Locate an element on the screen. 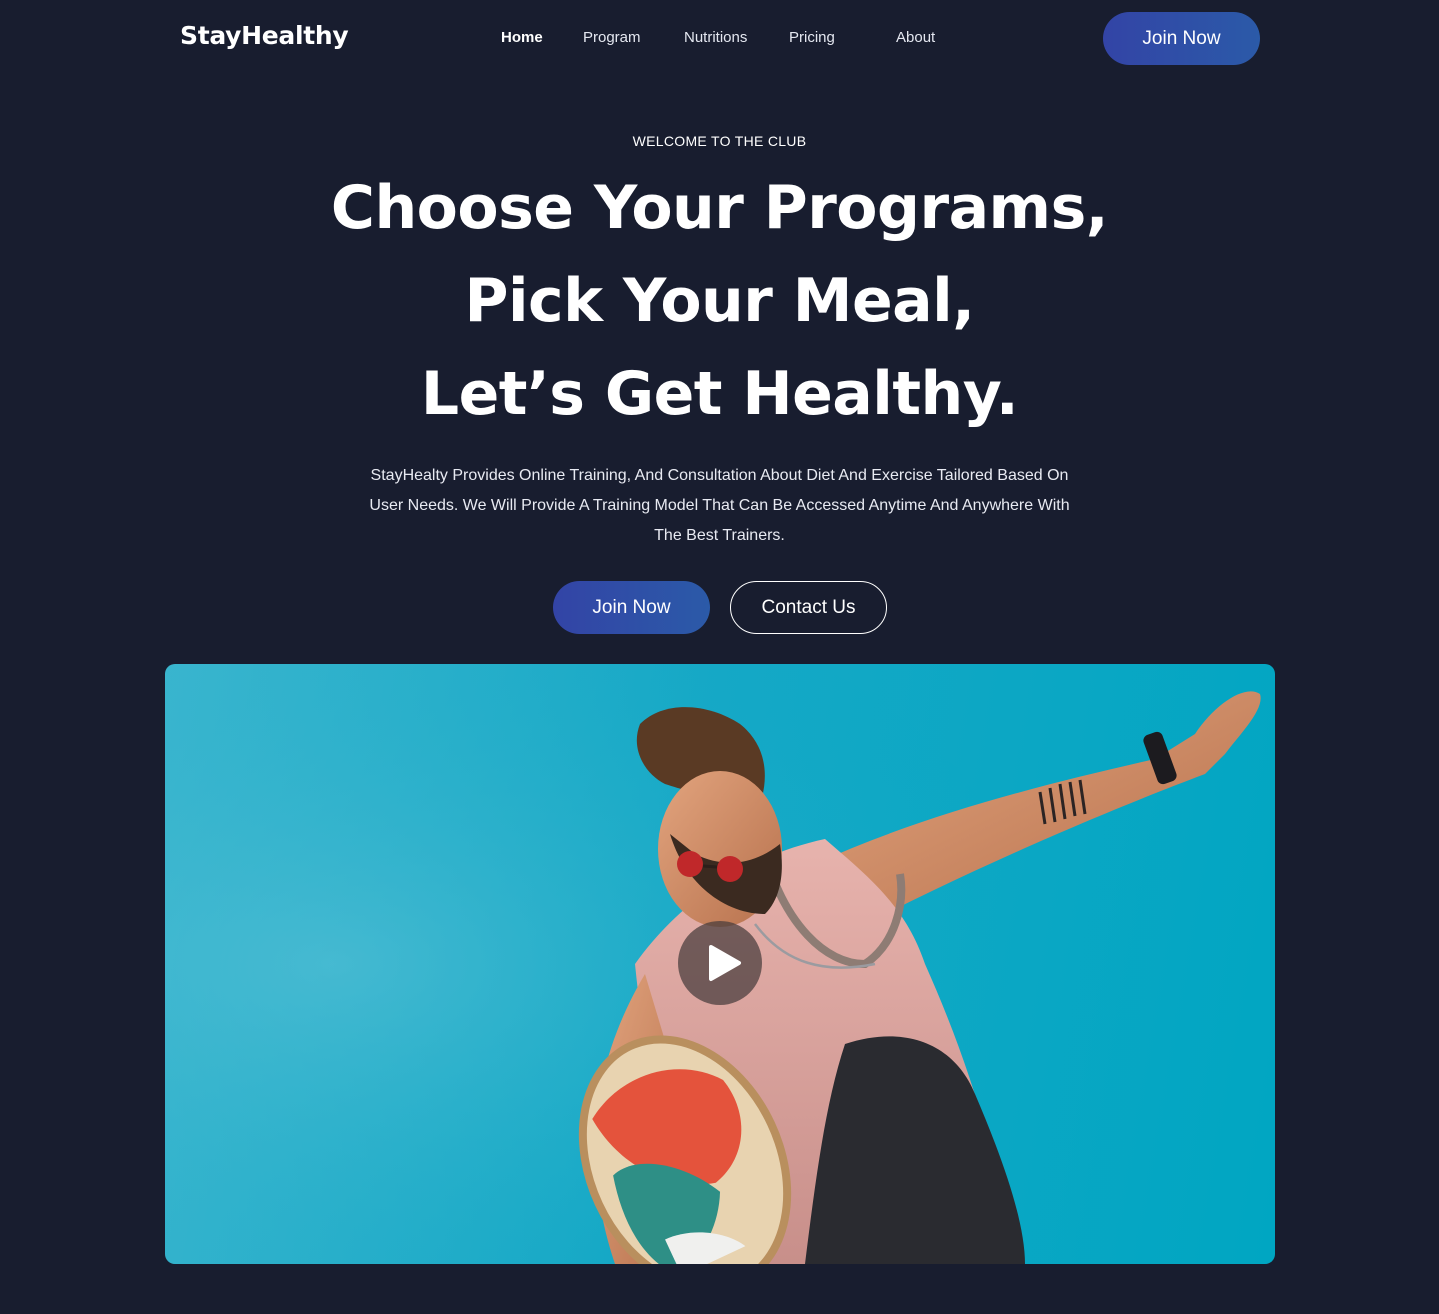 This screenshot has width=1439, height=1314. nav-about: About is located at coordinates (915, 37).